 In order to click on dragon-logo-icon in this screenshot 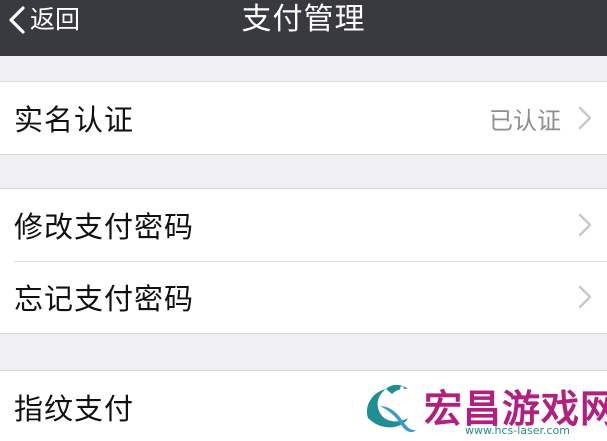, I will do `click(391, 408)`.